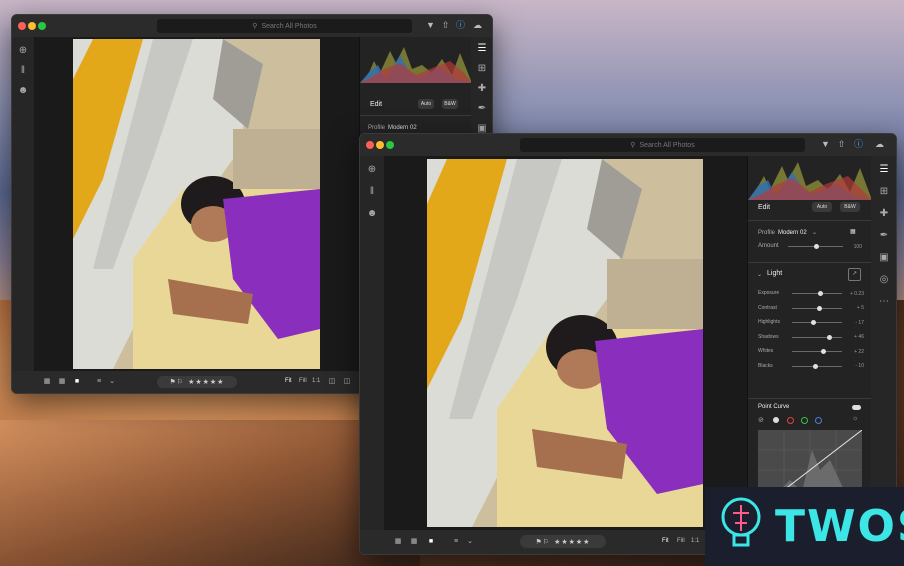 The image size is (904, 566). What do you see at coordinates (855, 418) in the screenshot?
I see `curve-settings-icon: ☼` at bounding box center [855, 418].